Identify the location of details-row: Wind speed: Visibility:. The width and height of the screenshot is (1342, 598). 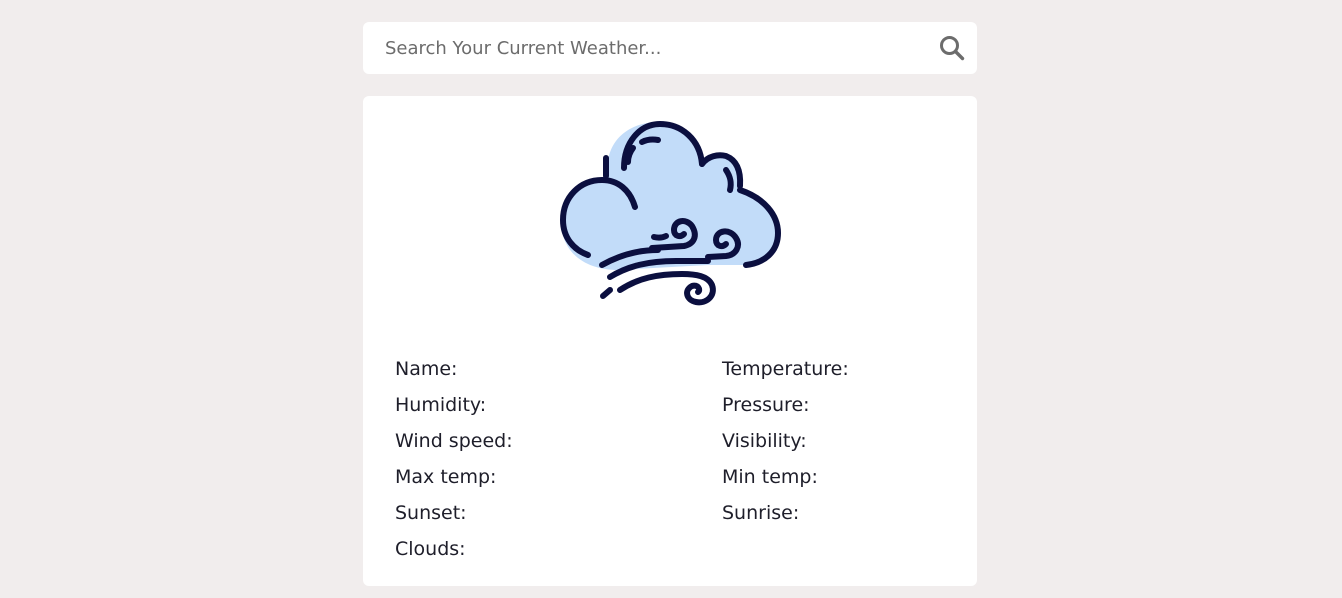
(675, 441).